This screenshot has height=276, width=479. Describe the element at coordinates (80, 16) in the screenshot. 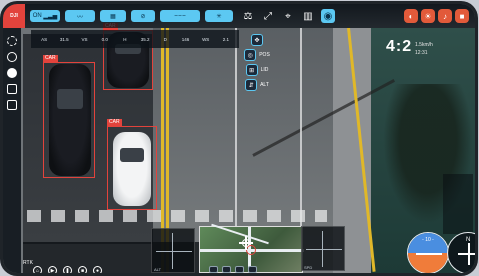

I see `link-pill: 〰` at that location.